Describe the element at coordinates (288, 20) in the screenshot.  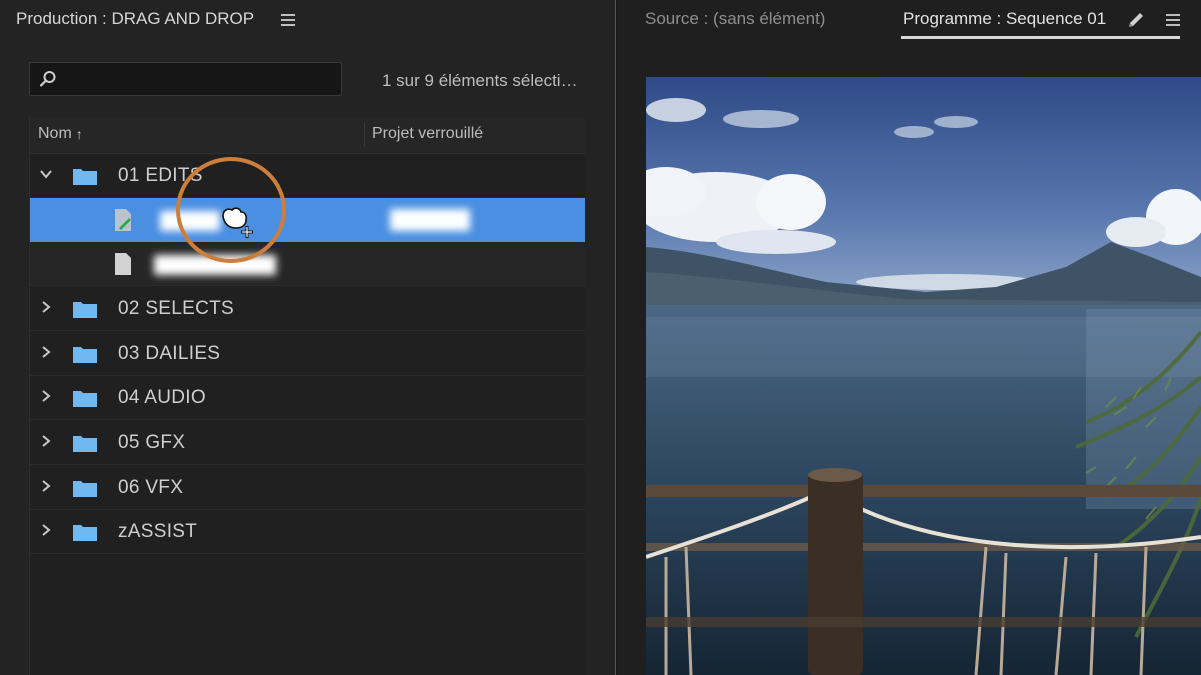
I see `project-panel-menu-icon` at that location.